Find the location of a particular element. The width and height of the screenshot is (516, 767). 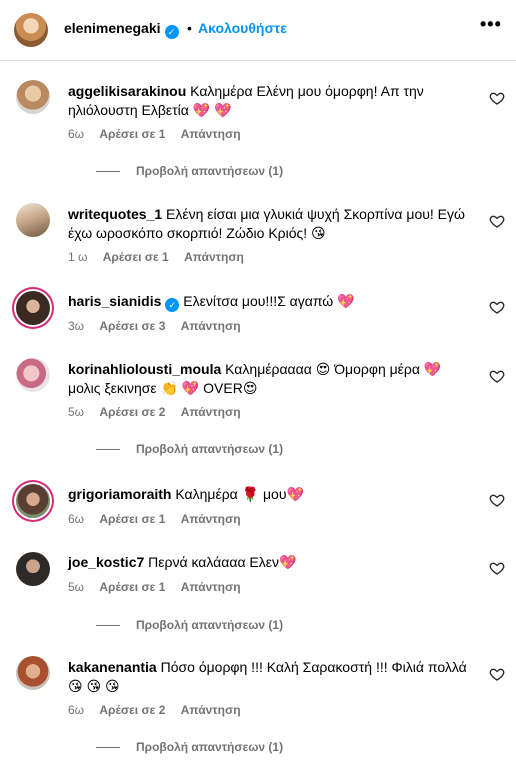

post-header: elenimenegaki ✓ • Ακολουθήστε ••• is located at coordinates (258, 30).